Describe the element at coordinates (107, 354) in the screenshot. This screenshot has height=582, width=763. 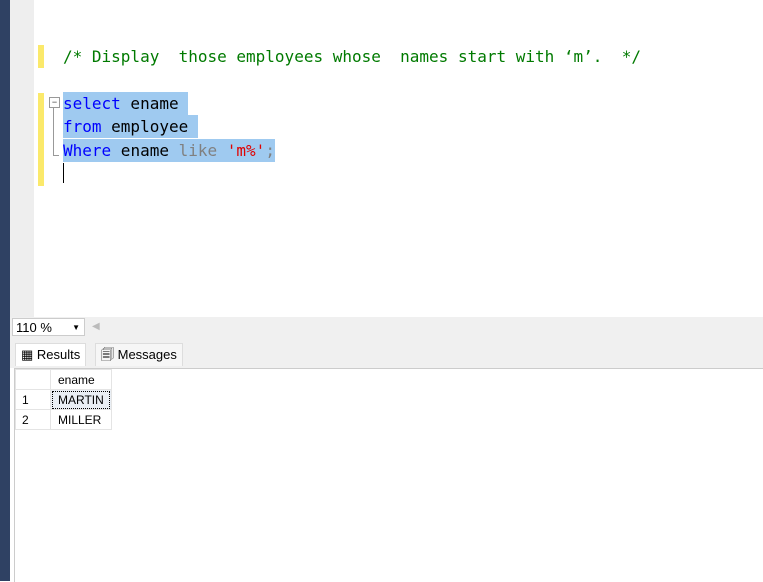
I see `messages-icon: 🗐` at that location.